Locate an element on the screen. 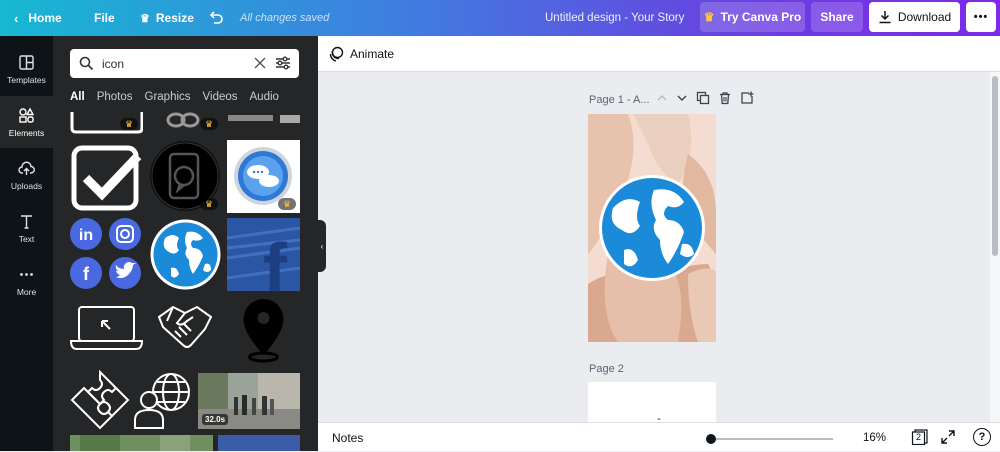 The height and width of the screenshot is (452, 1000). puzzle-icon is located at coordinates (100, 399).